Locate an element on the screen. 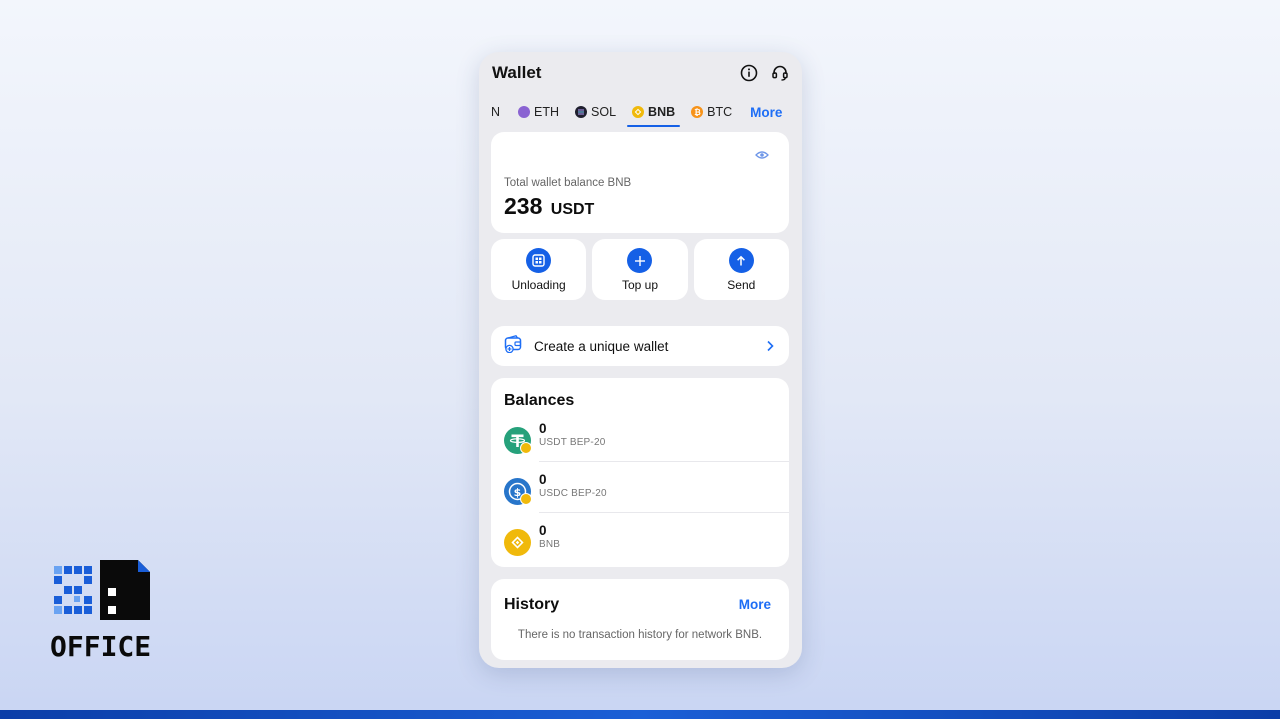 This screenshot has width=1280, height=719. info-icon is located at coordinates (748, 73).